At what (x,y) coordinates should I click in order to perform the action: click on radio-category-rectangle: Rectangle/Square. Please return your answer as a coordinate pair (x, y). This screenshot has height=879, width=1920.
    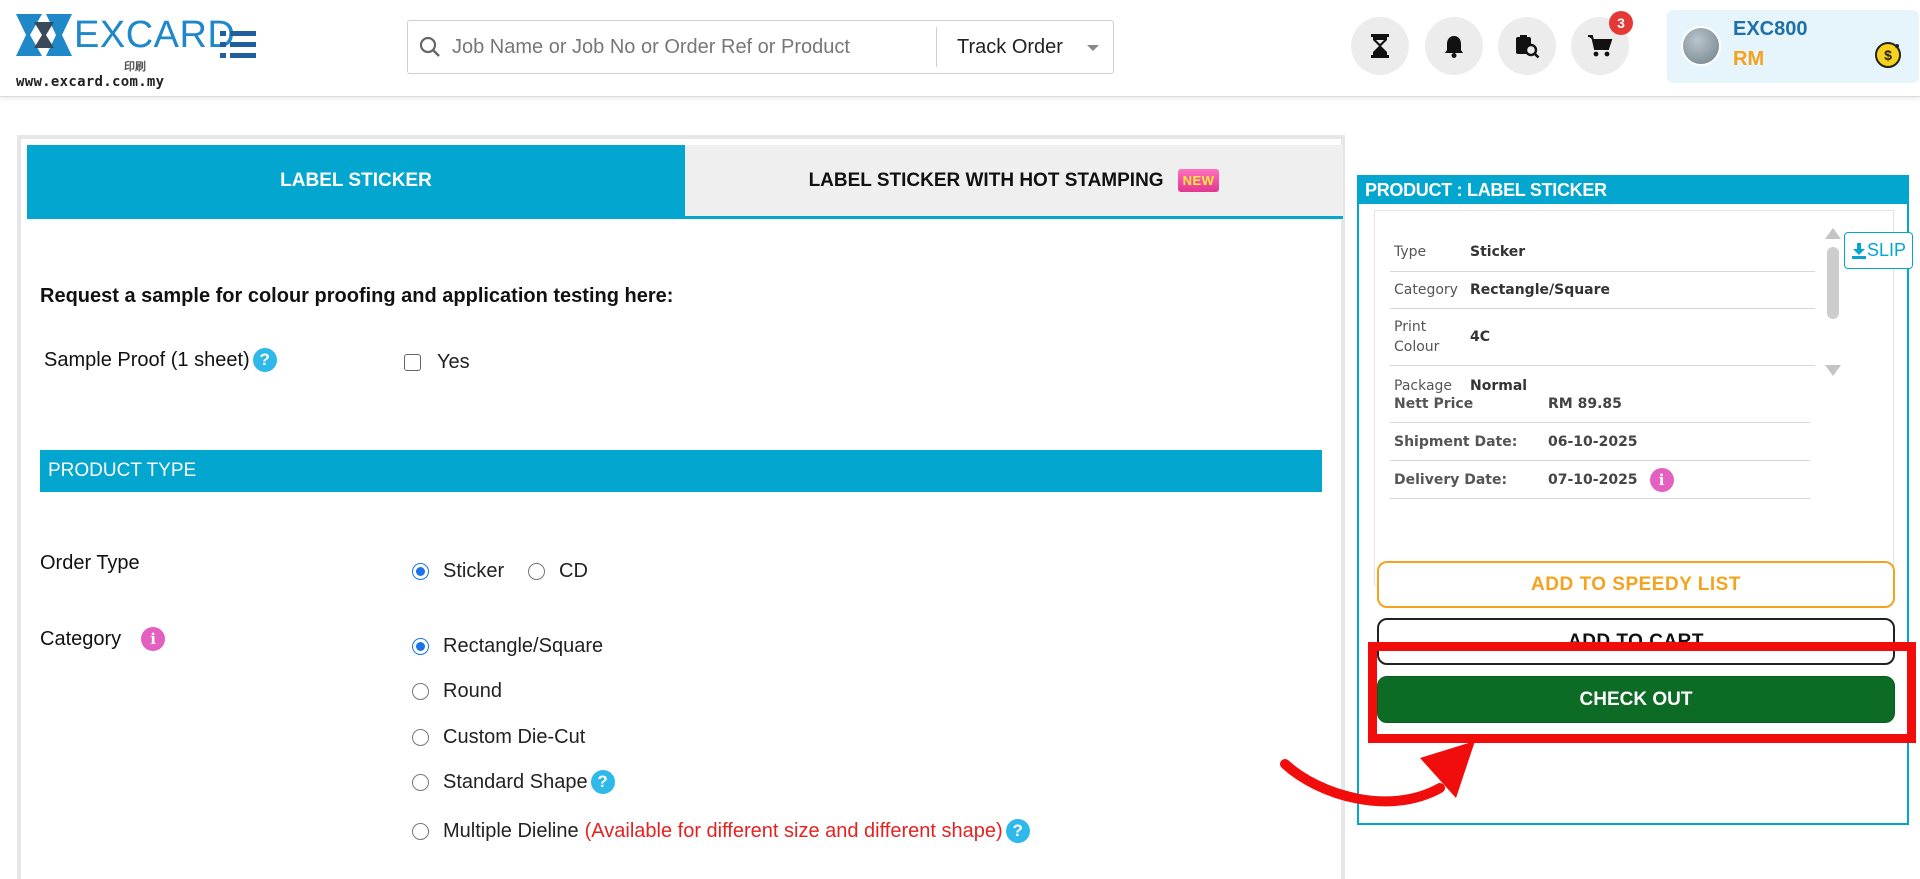
    Looking at the image, I should click on (507, 646).